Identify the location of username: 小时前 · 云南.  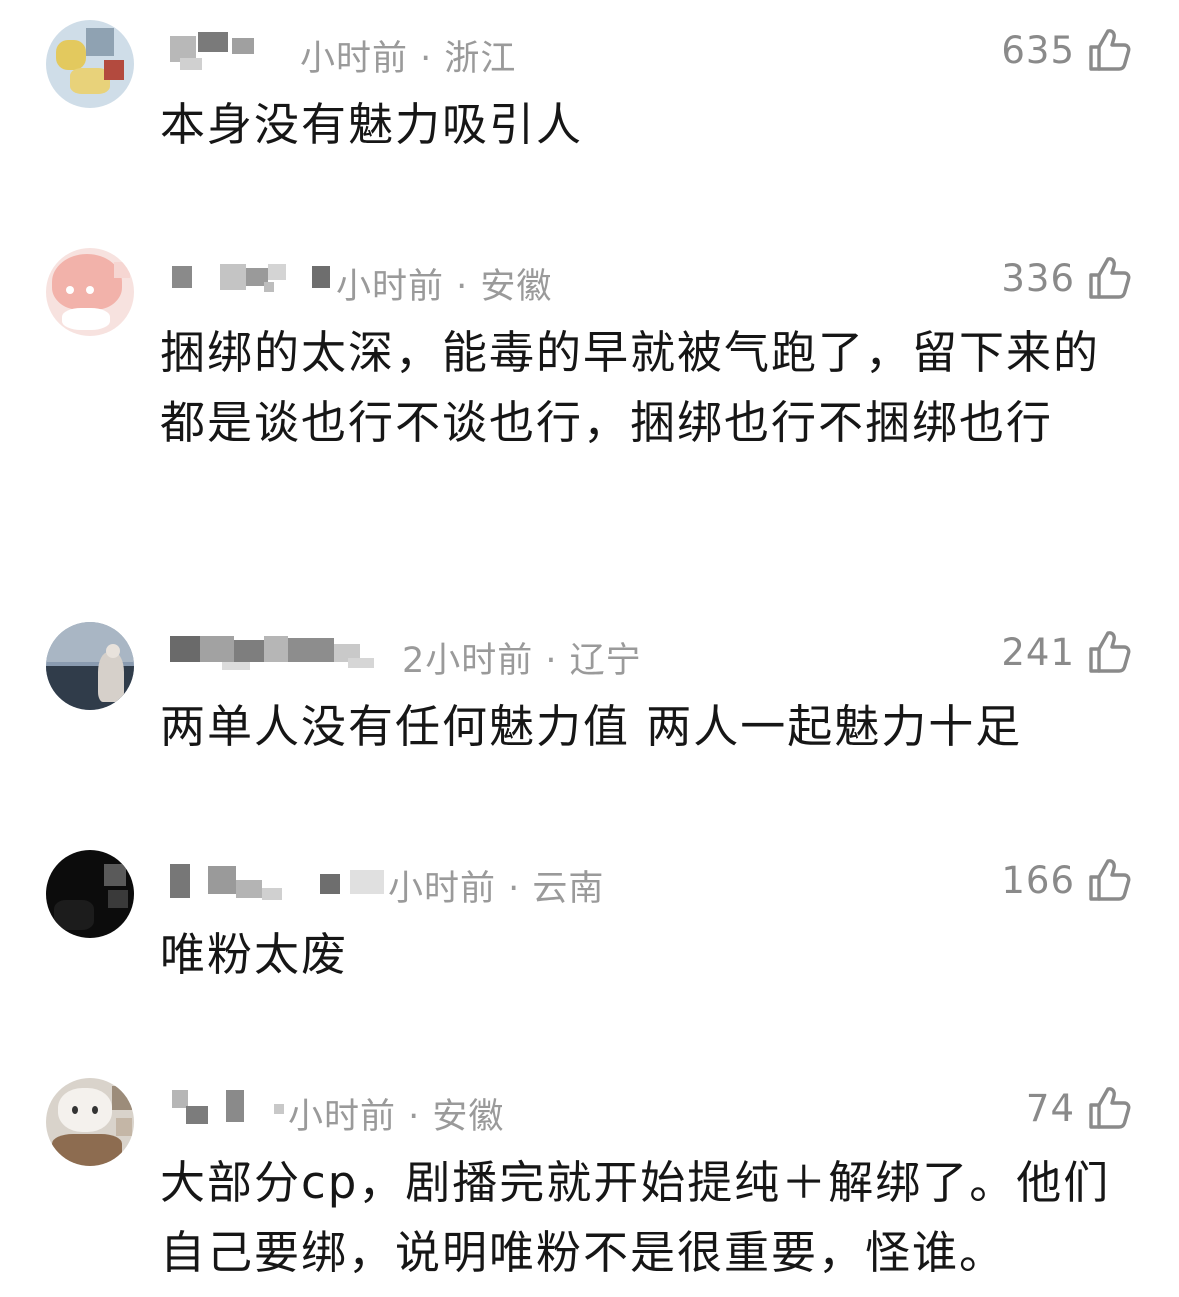
(512, 883).